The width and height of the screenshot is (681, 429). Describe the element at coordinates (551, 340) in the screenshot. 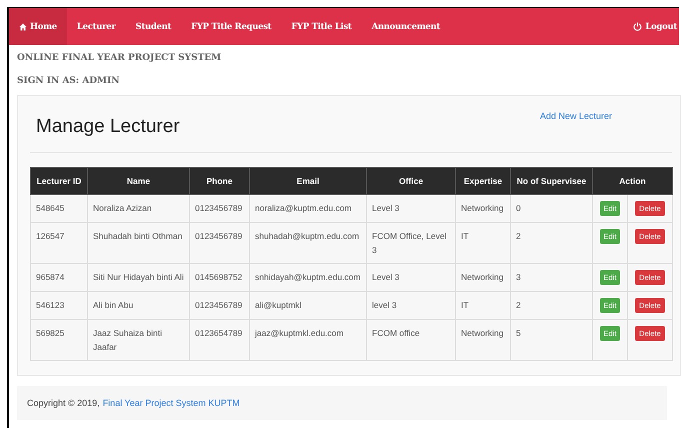

I see `table-cell: 5` at that location.